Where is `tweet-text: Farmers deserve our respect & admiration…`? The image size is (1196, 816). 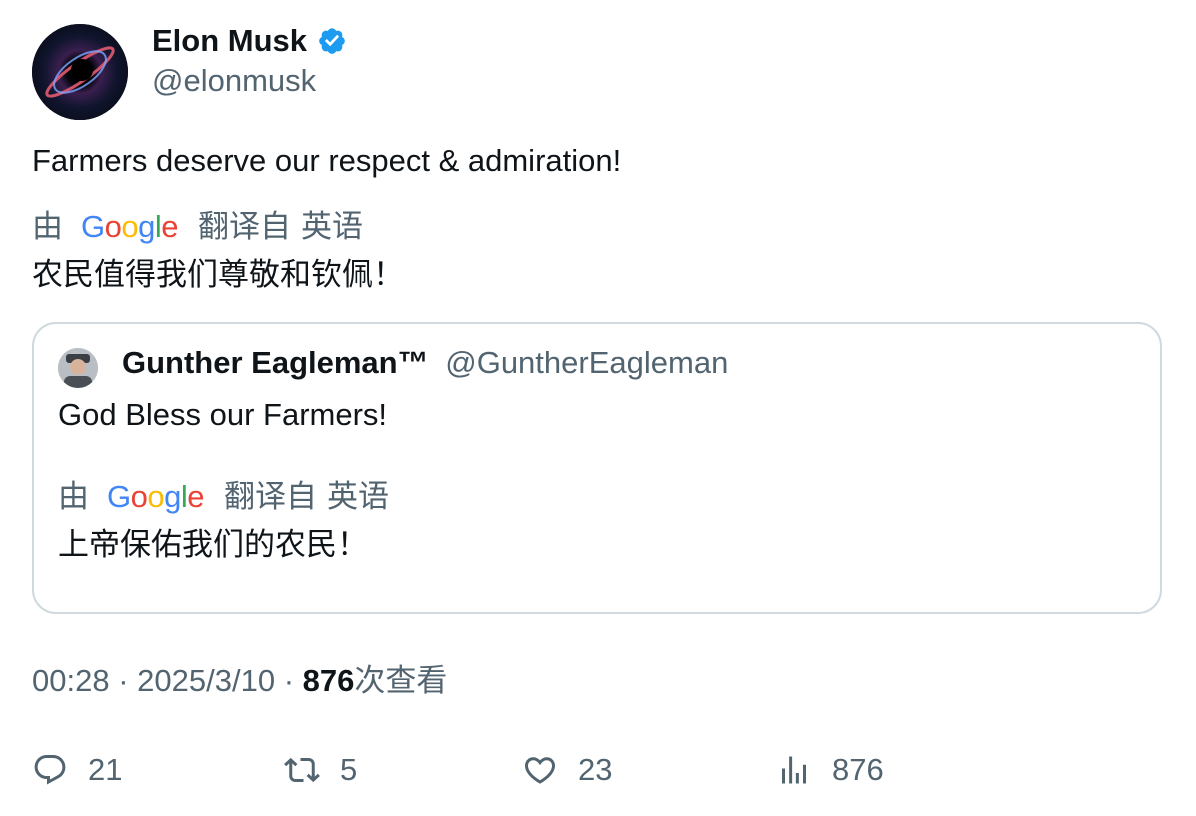 tweet-text: Farmers deserve our respect & admiration… is located at coordinates (327, 160).